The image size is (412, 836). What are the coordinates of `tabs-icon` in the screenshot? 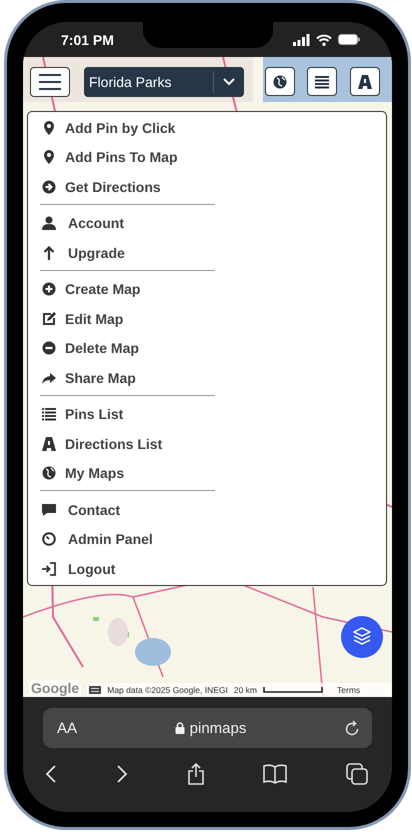 It's located at (357, 774).